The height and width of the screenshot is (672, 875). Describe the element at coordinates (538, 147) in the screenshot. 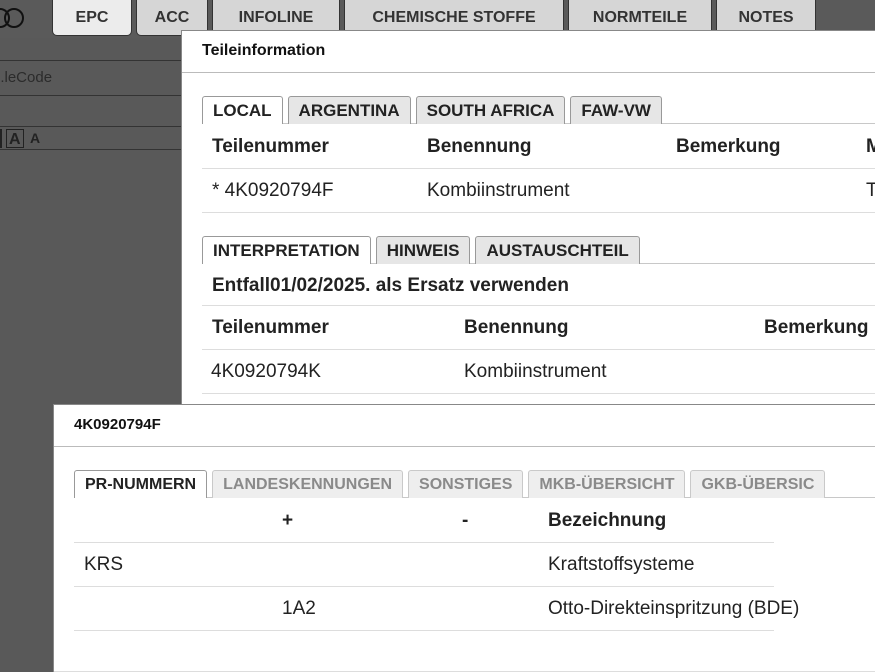

I see `parts-table-header: Teilenummer Benennung Bemerkung M` at that location.